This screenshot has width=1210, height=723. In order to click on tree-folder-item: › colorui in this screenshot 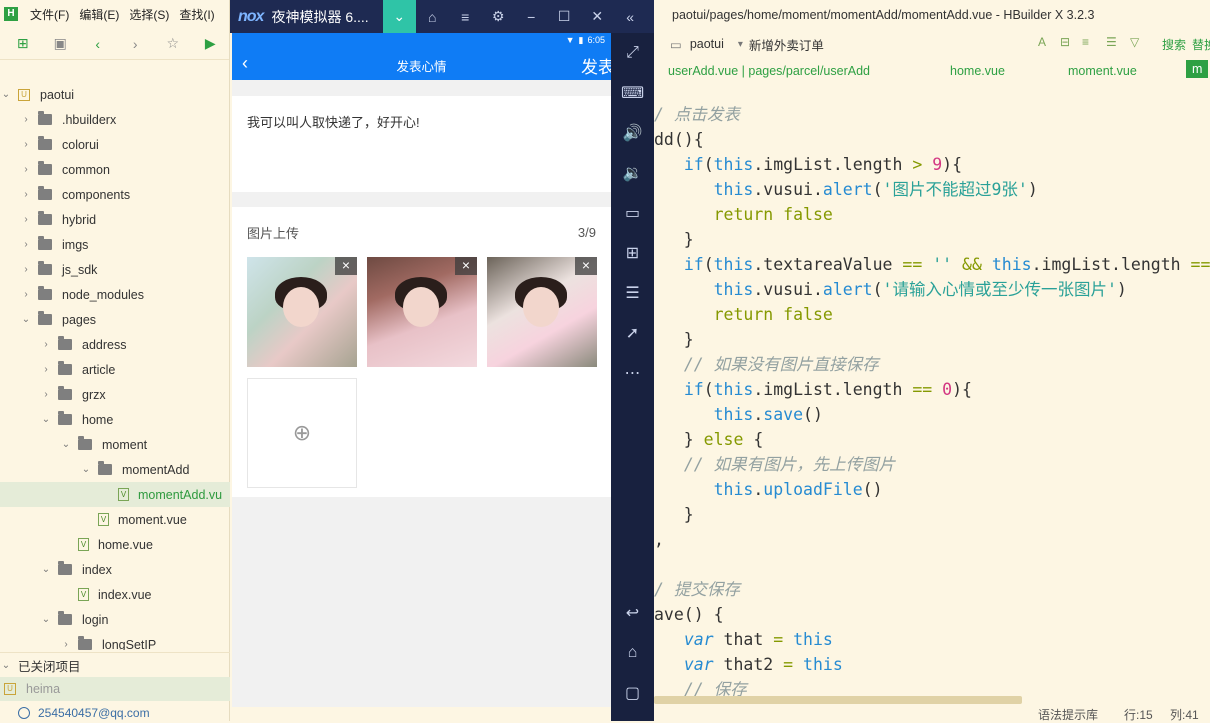, I will do `click(115, 144)`.